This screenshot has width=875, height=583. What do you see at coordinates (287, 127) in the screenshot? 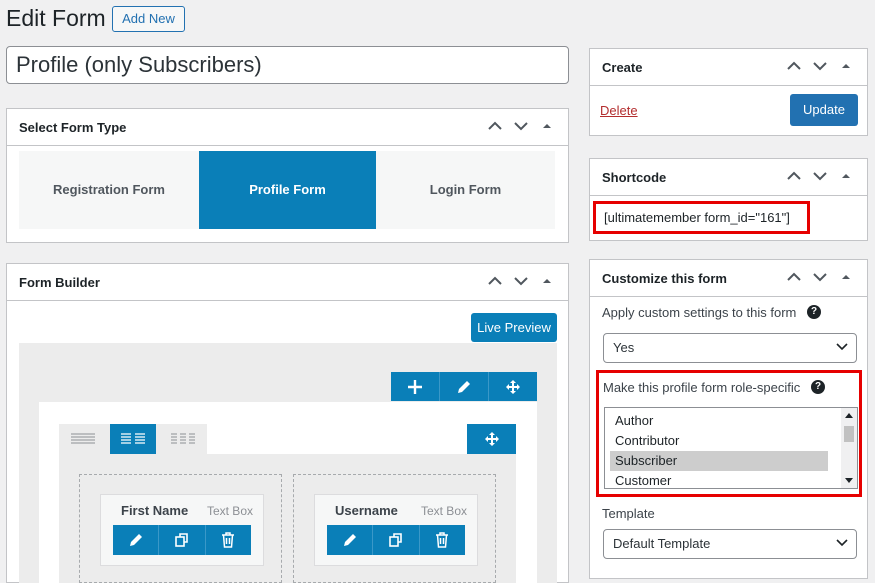
I see `form-type-box-header: Select Form Type` at bounding box center [287, 127].